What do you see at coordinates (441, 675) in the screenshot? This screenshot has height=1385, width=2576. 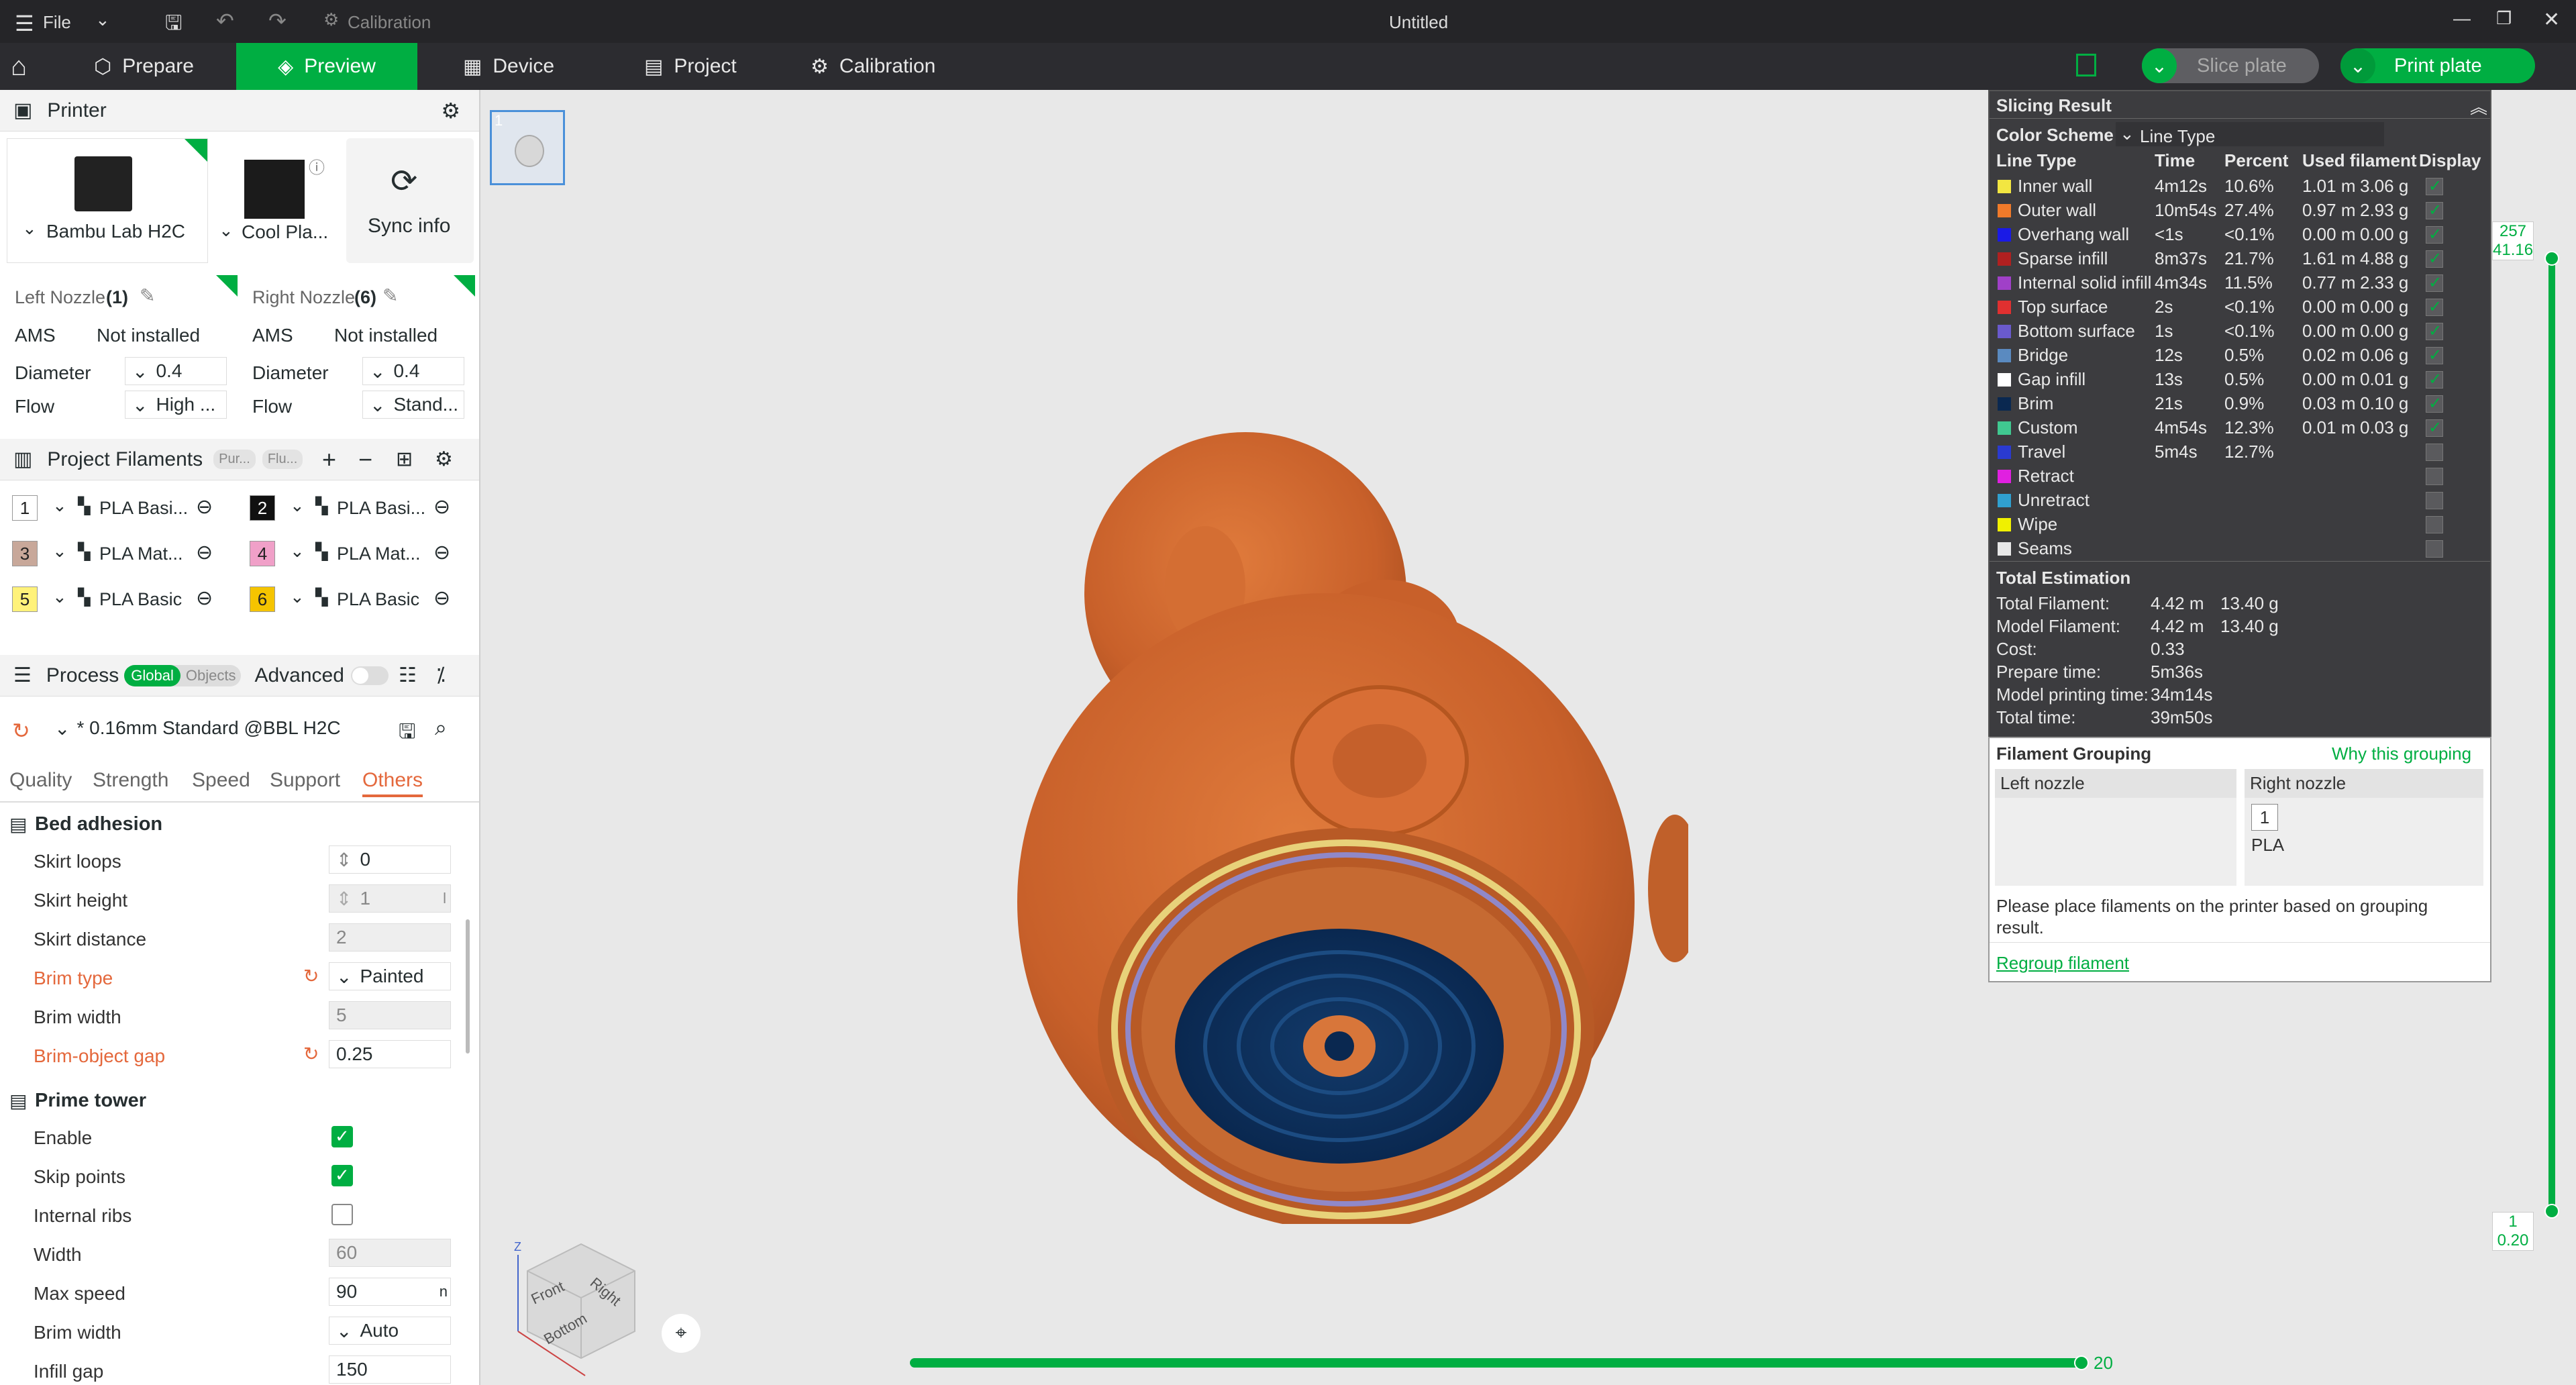 I see `percent-icon: ⁒` at bounding box center [441, 675].